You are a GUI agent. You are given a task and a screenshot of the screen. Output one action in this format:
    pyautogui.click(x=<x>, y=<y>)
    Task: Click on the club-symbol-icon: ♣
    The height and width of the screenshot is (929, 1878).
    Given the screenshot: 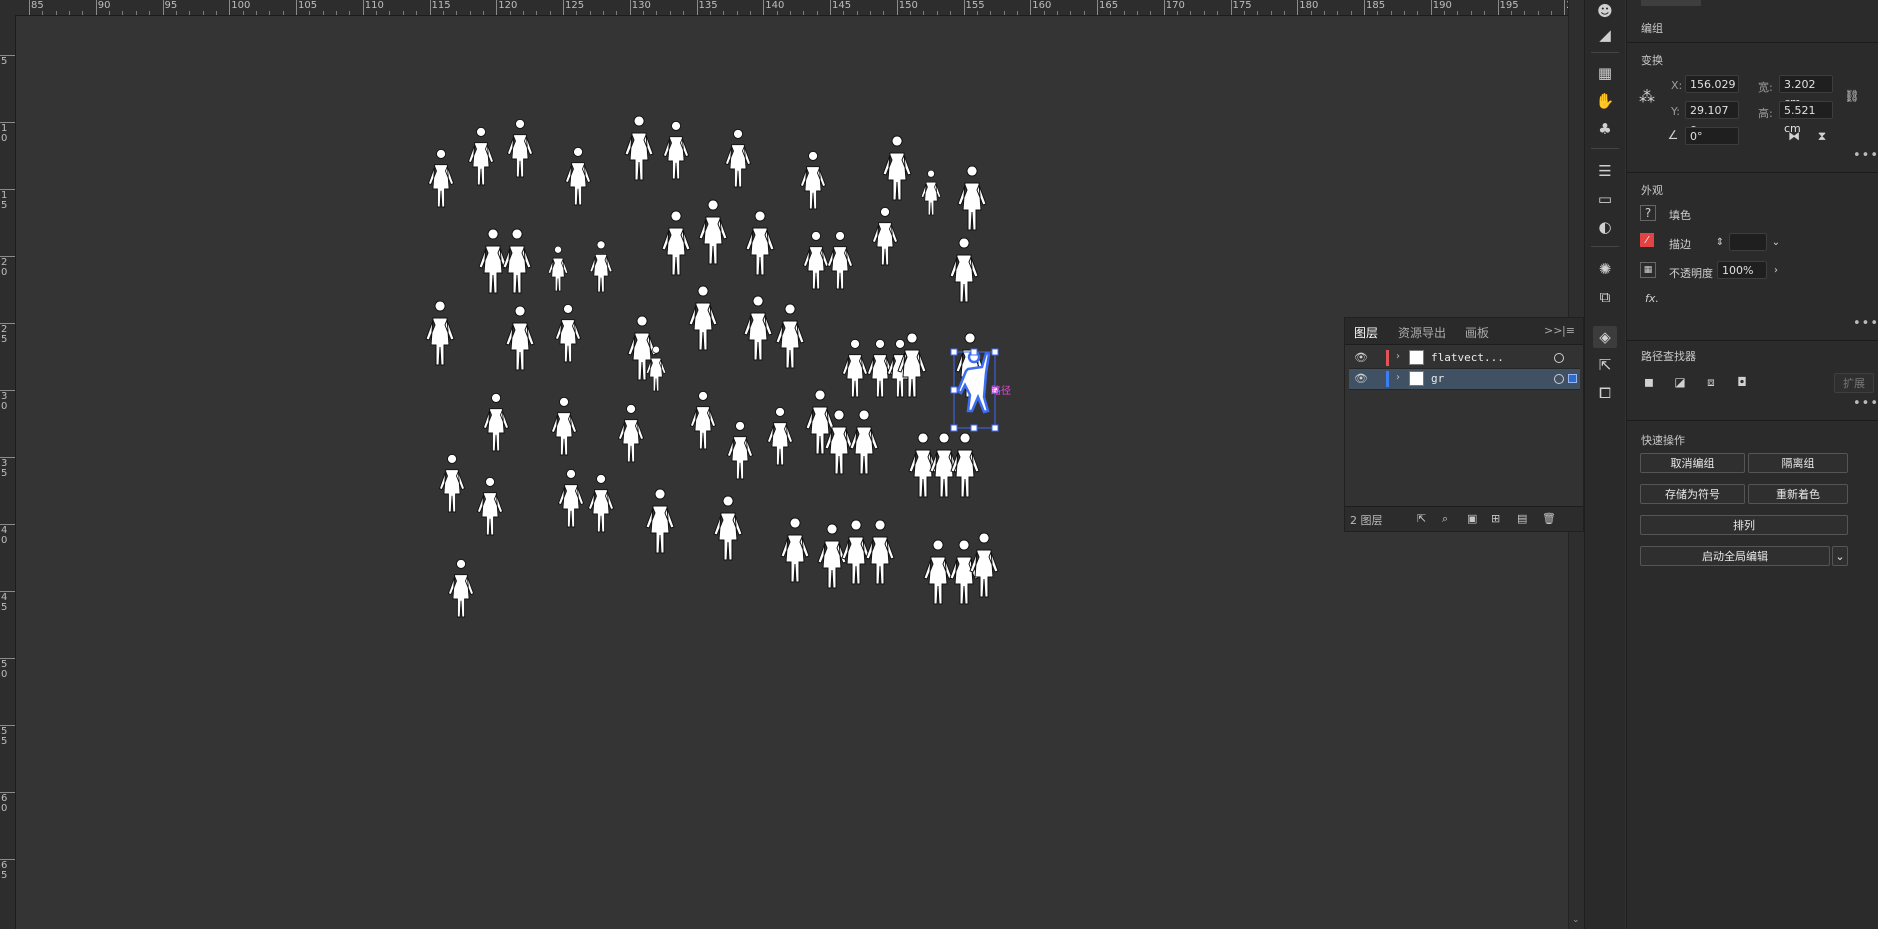 What is the action you would take?
    pyautogui.click(x=1605, y=129)
    